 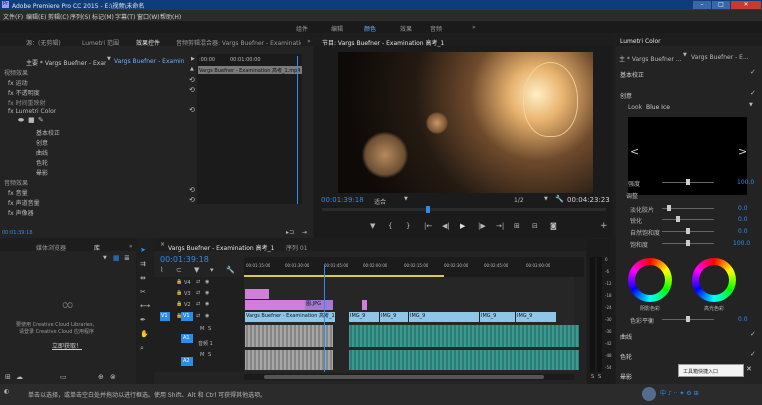 I want to click on pen-tool-icon: ✒, so click(x=143, y=320).